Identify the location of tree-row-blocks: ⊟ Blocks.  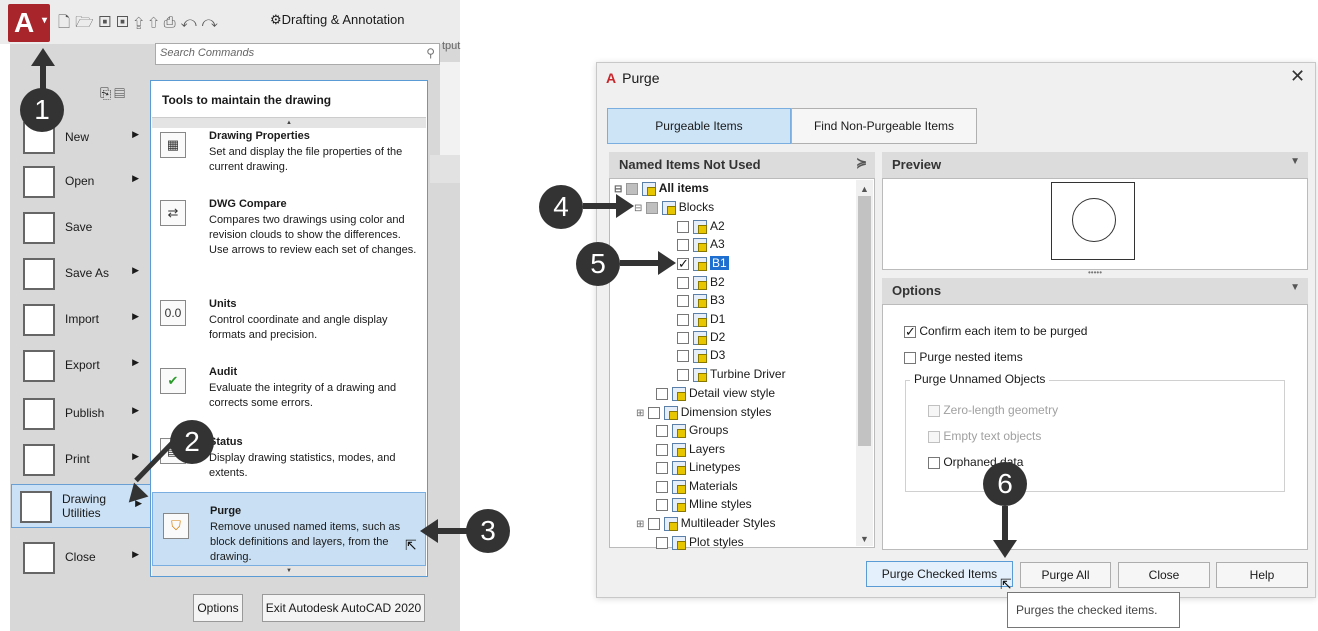
(674, 207).